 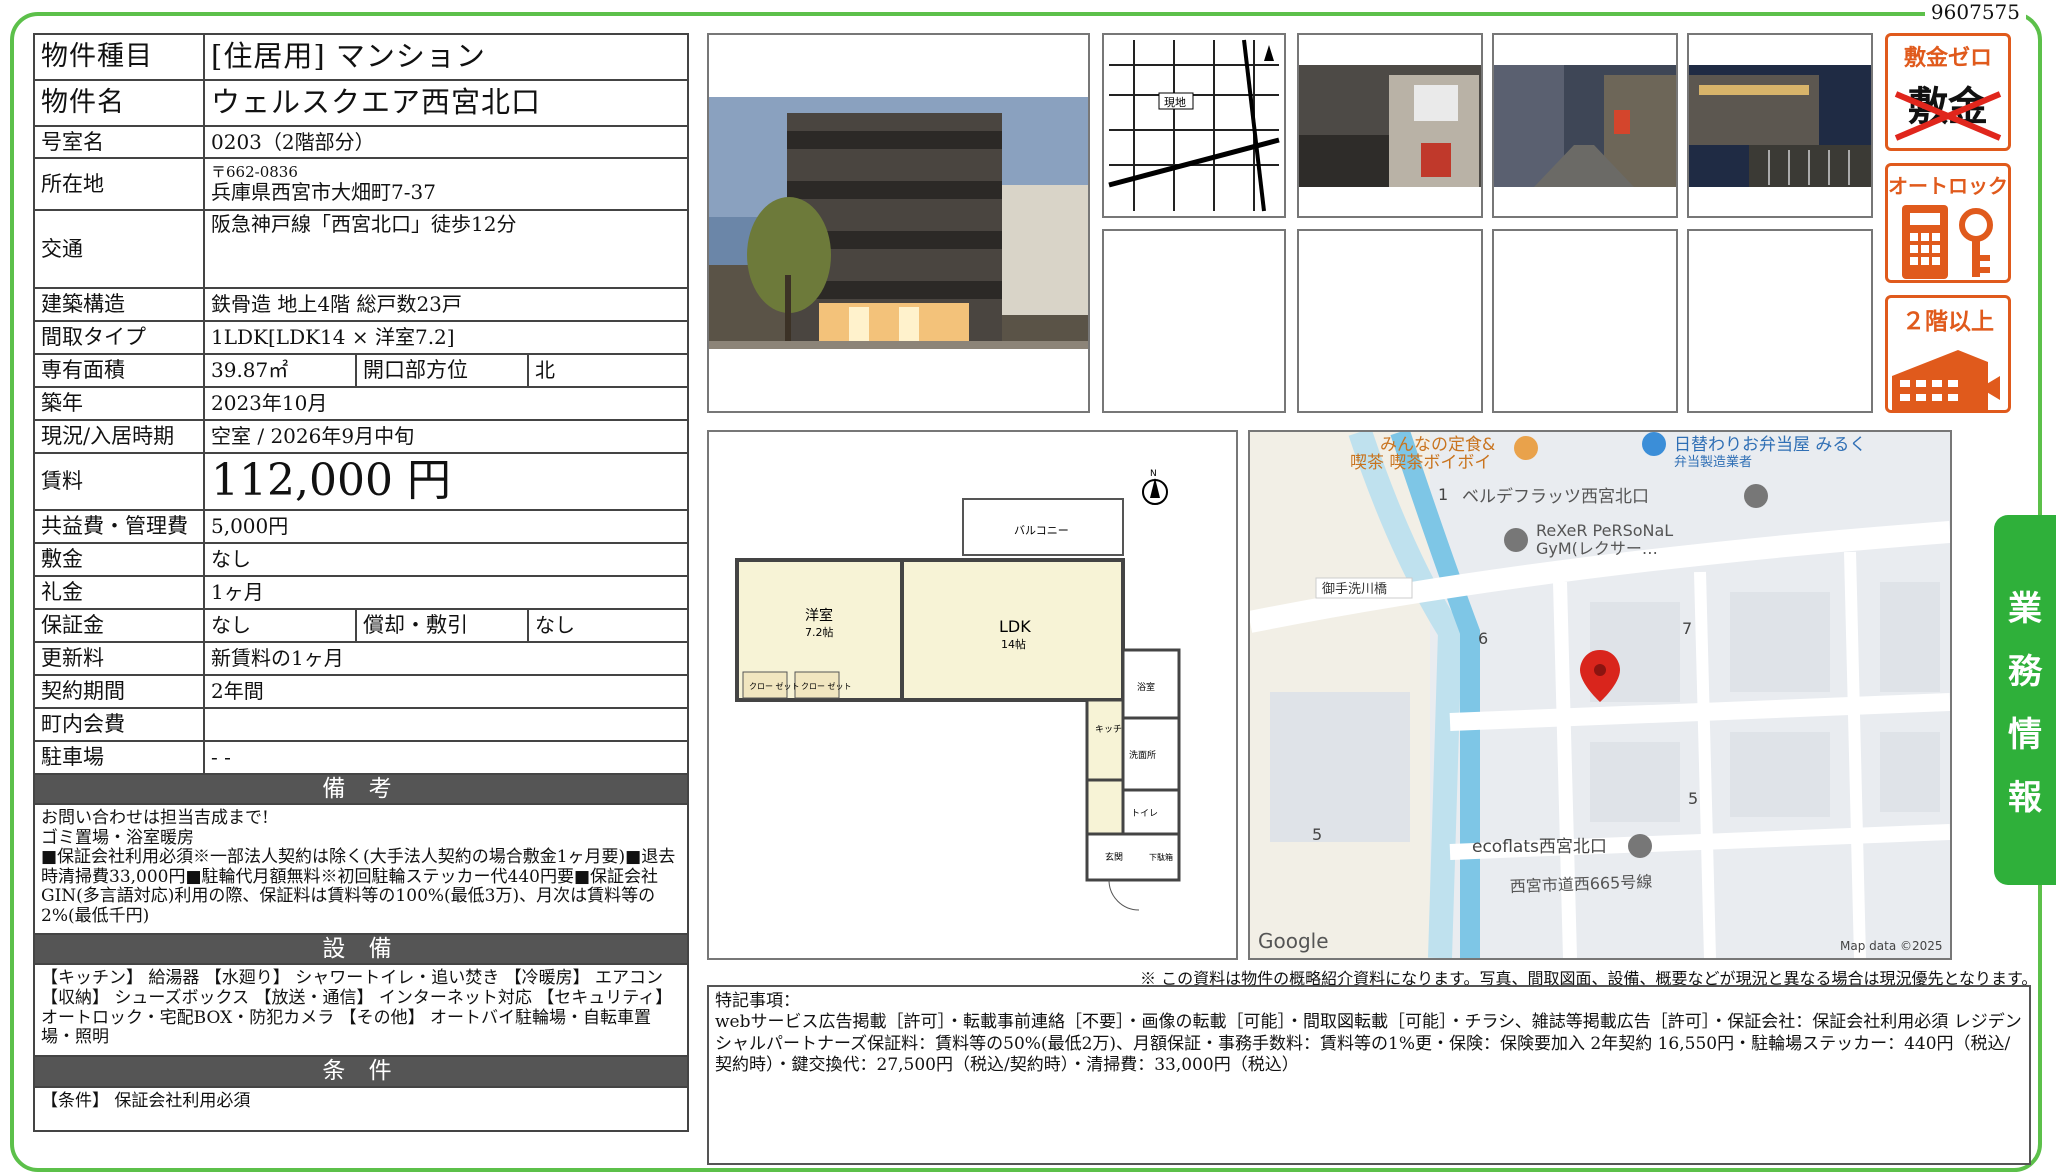 I want to click on rent-label: 賃料, so click(x=119, y=481).